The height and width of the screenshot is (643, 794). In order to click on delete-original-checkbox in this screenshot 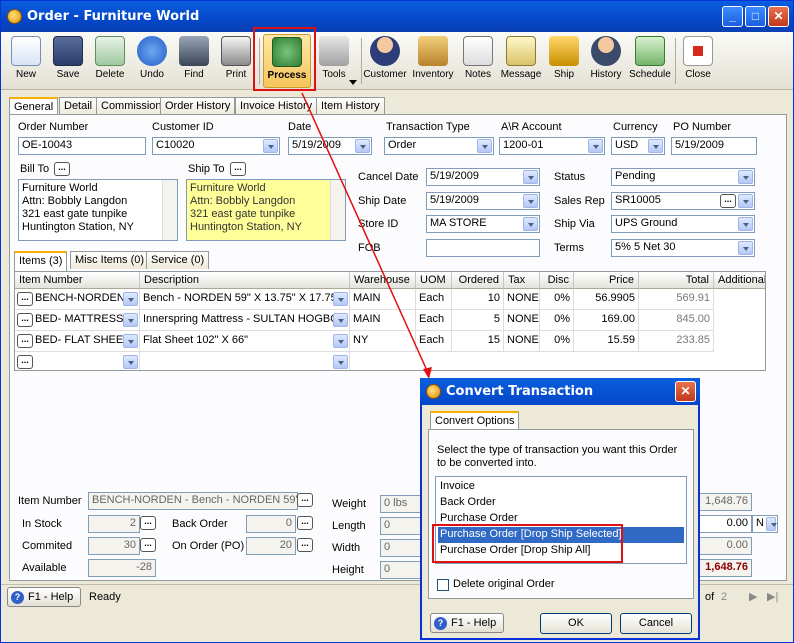, I will do `click(443, 585)`.